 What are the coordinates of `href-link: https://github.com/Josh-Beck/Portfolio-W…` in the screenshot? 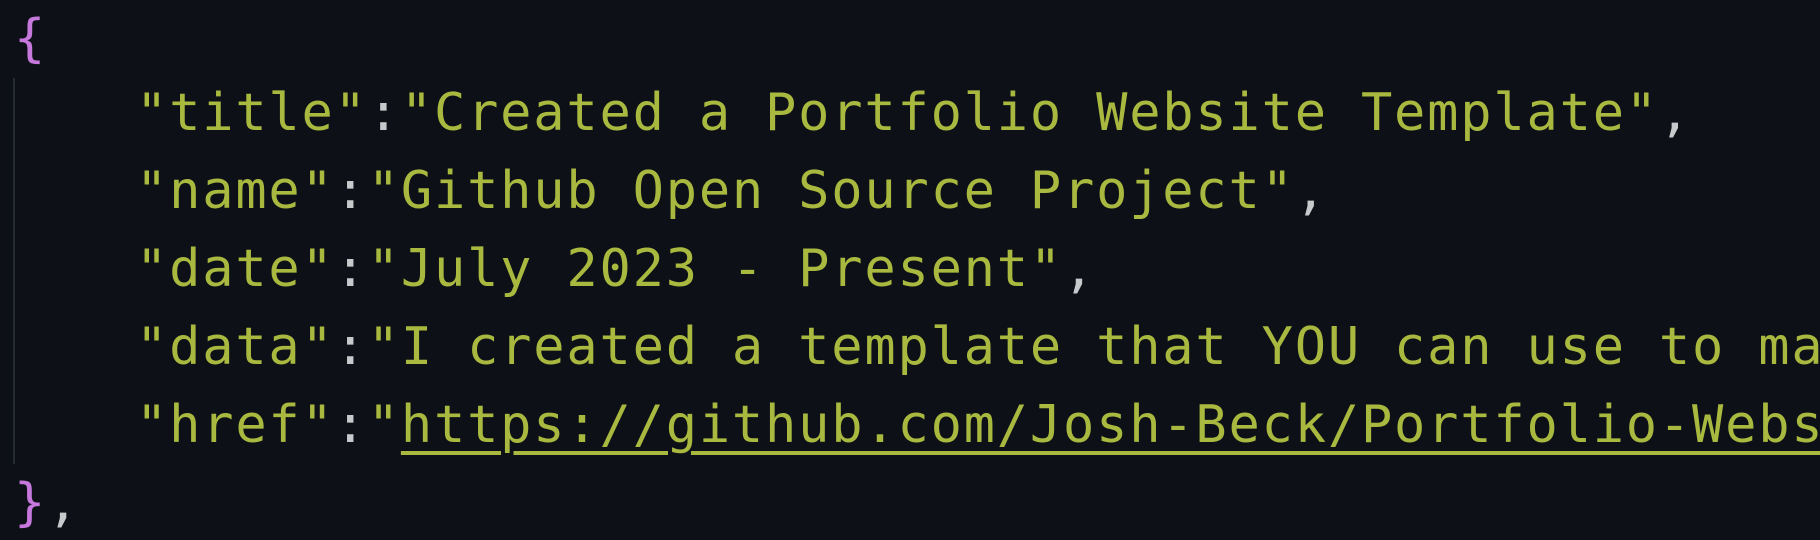 It's located at (1110, 425).